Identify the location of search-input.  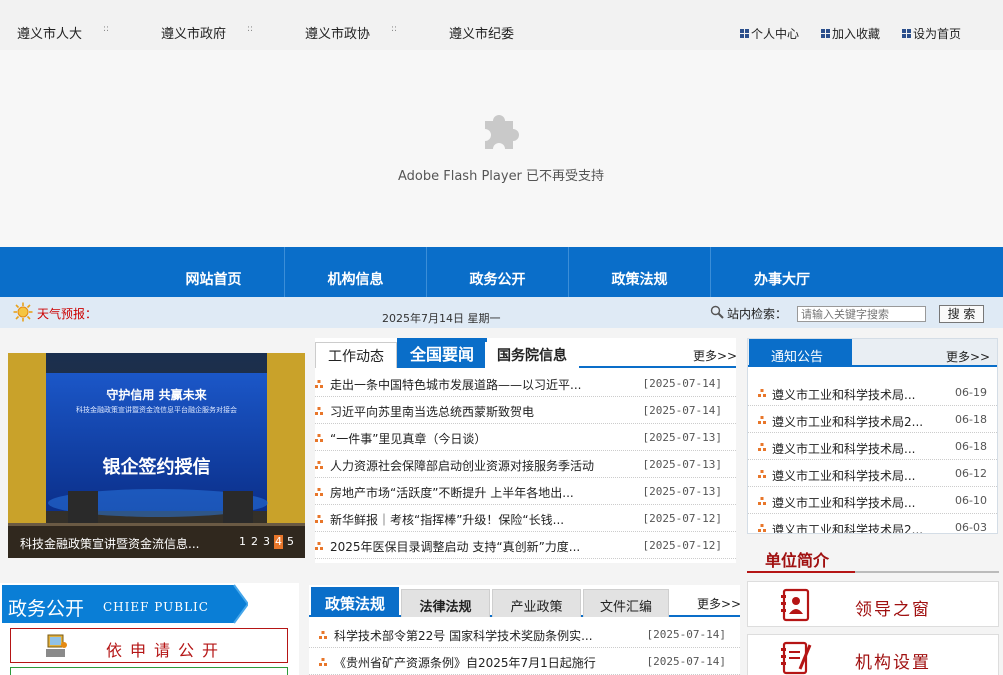
(861, 314).